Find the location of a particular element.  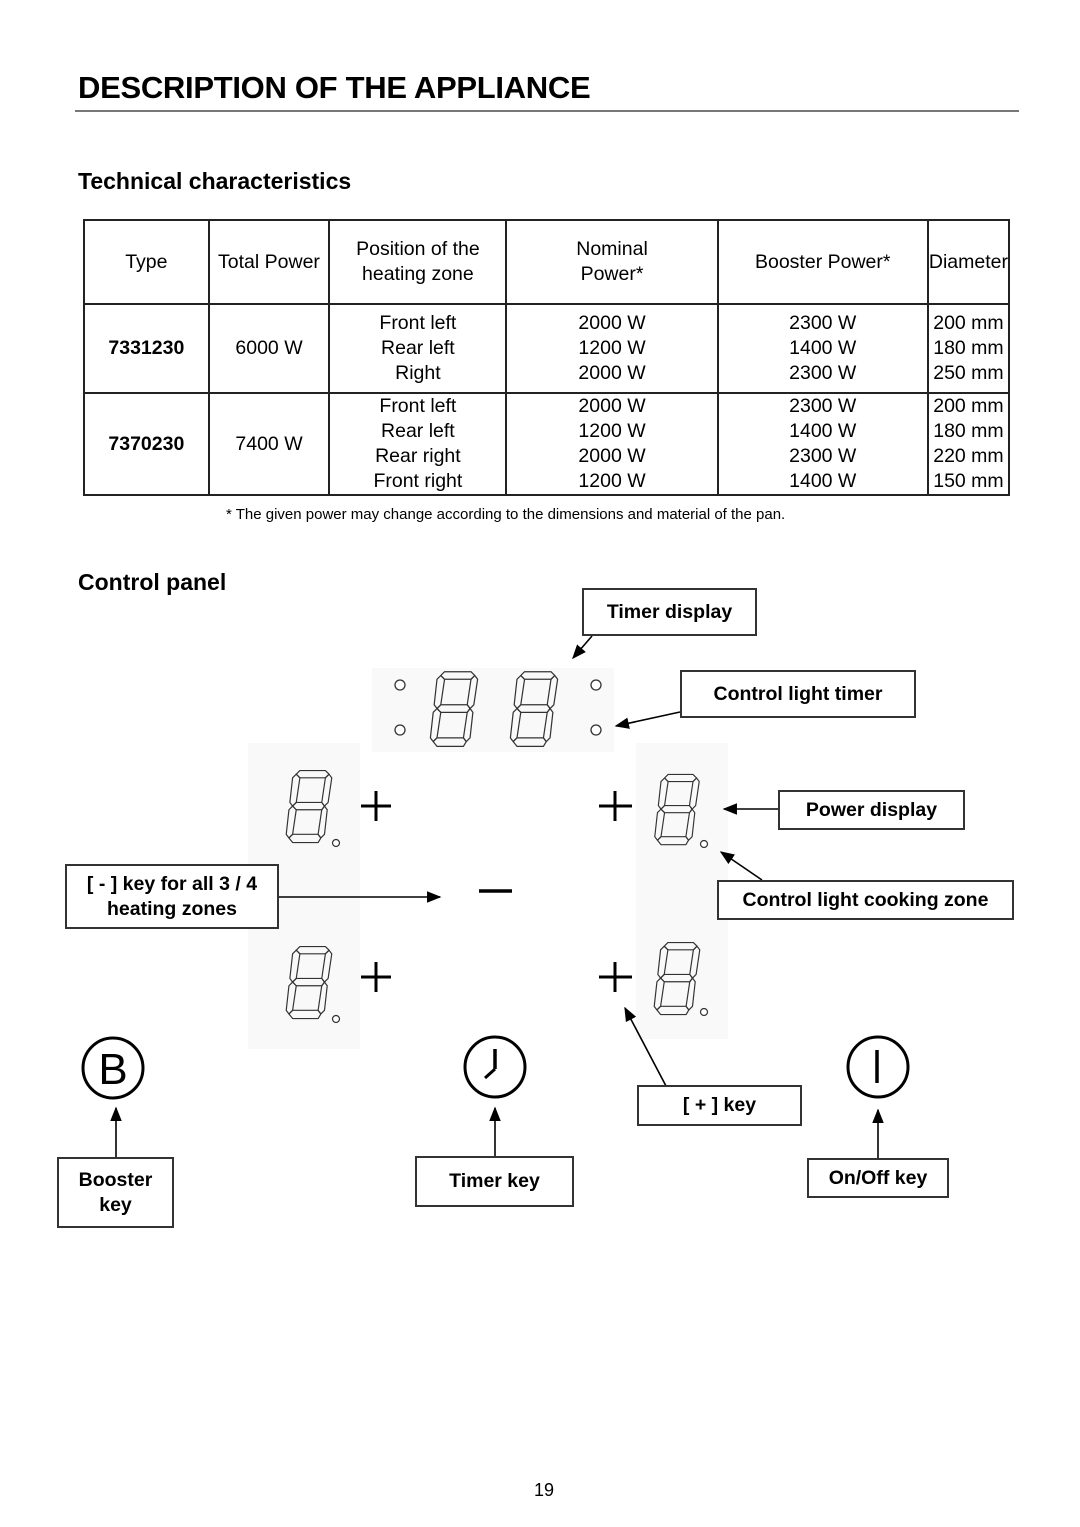

label-control-light-cooking-zone: Control light cooking zone is located at coordinates (865, 900).